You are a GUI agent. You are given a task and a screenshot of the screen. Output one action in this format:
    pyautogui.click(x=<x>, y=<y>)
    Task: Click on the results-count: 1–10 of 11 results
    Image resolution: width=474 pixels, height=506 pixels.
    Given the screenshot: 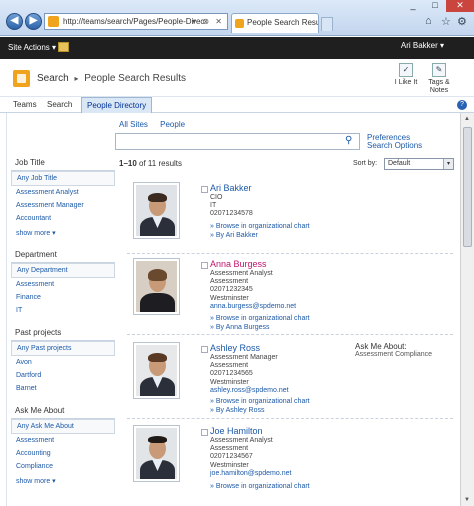 What is the action you would take?
    pyautogui.click(x=150, y=163)
    